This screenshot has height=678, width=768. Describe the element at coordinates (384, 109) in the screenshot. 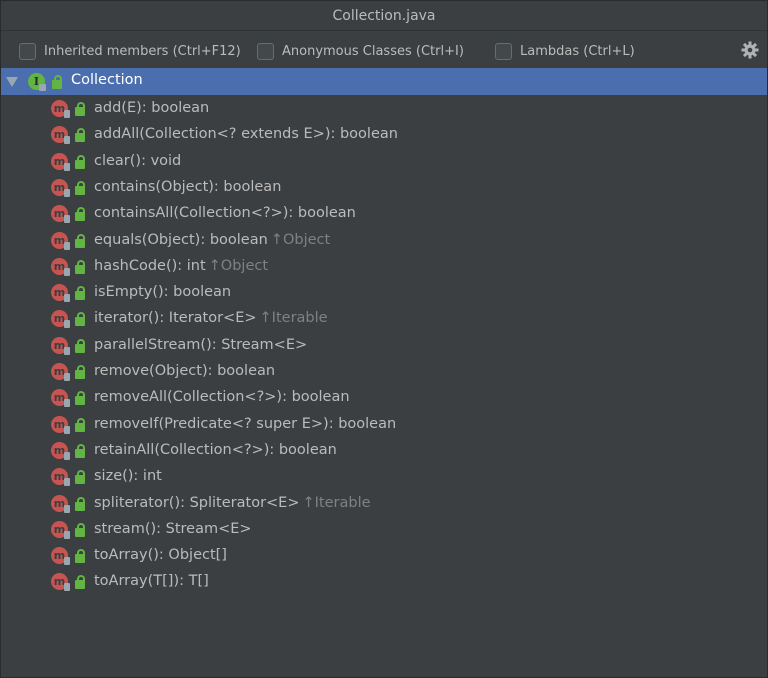

I see `tree-item-method: m add(E): boolean` at that location.